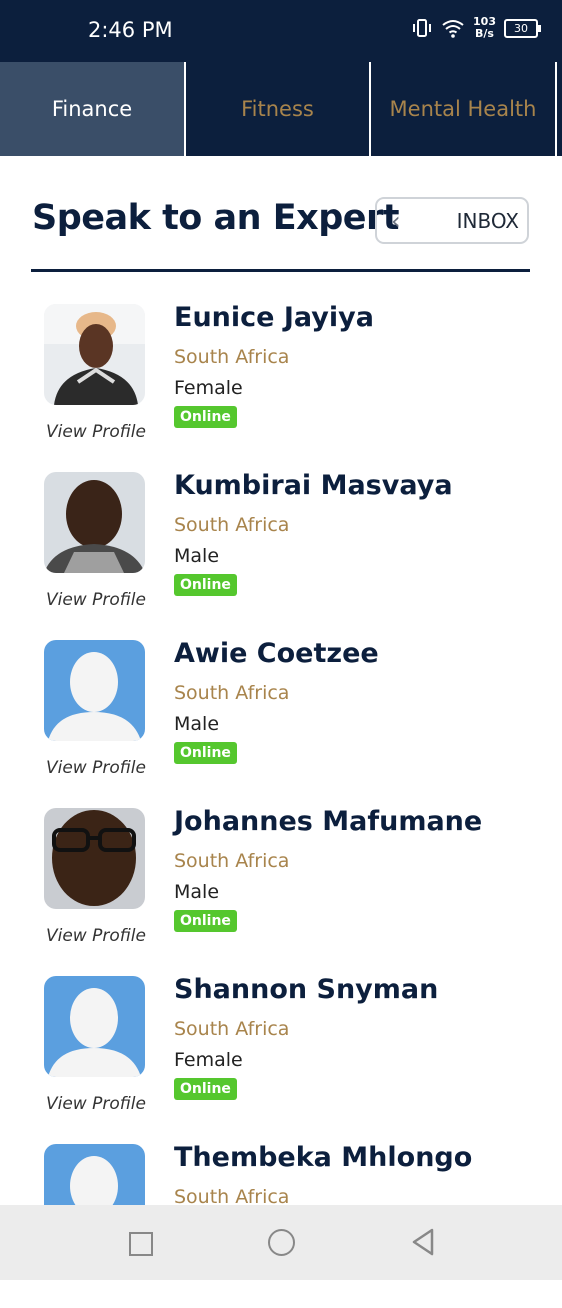 This screenshot has height=1308, width=562. I want to click on inbox-button: ‹ INBOX, so click(452, 220).